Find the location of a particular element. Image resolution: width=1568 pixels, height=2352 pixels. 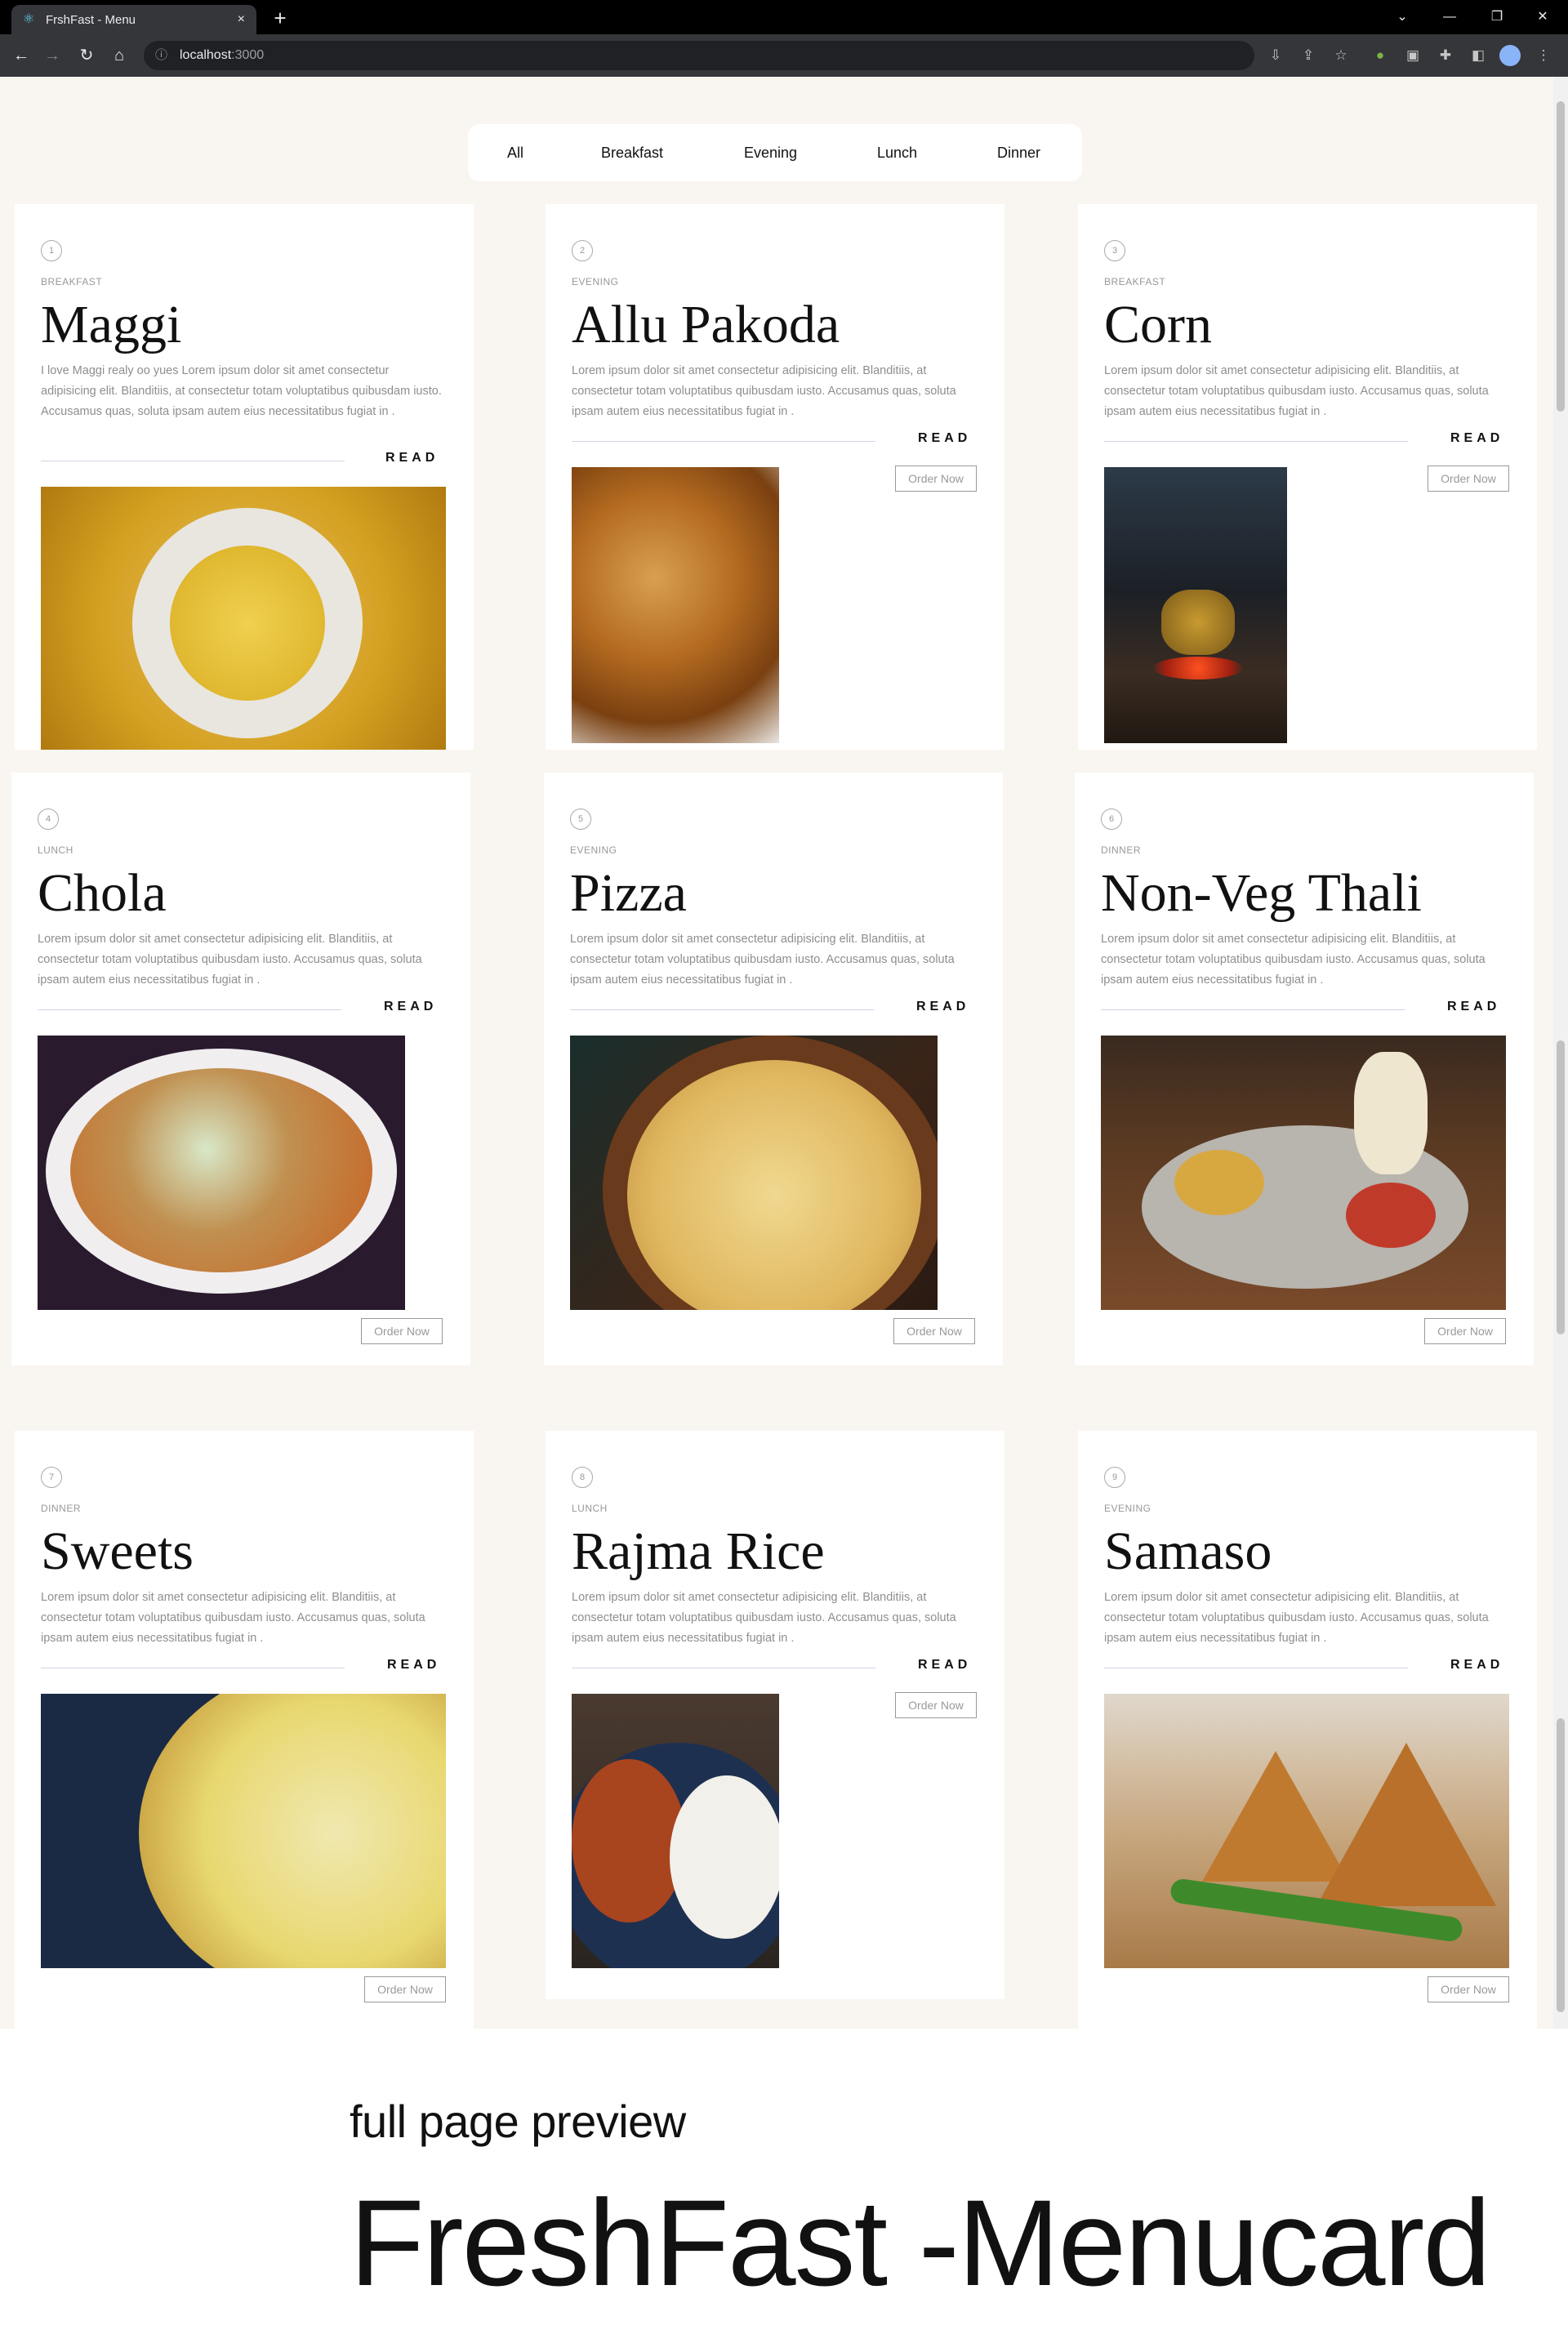

bookmark-star-icon: ☆ is located at coordinates (1341, 55).